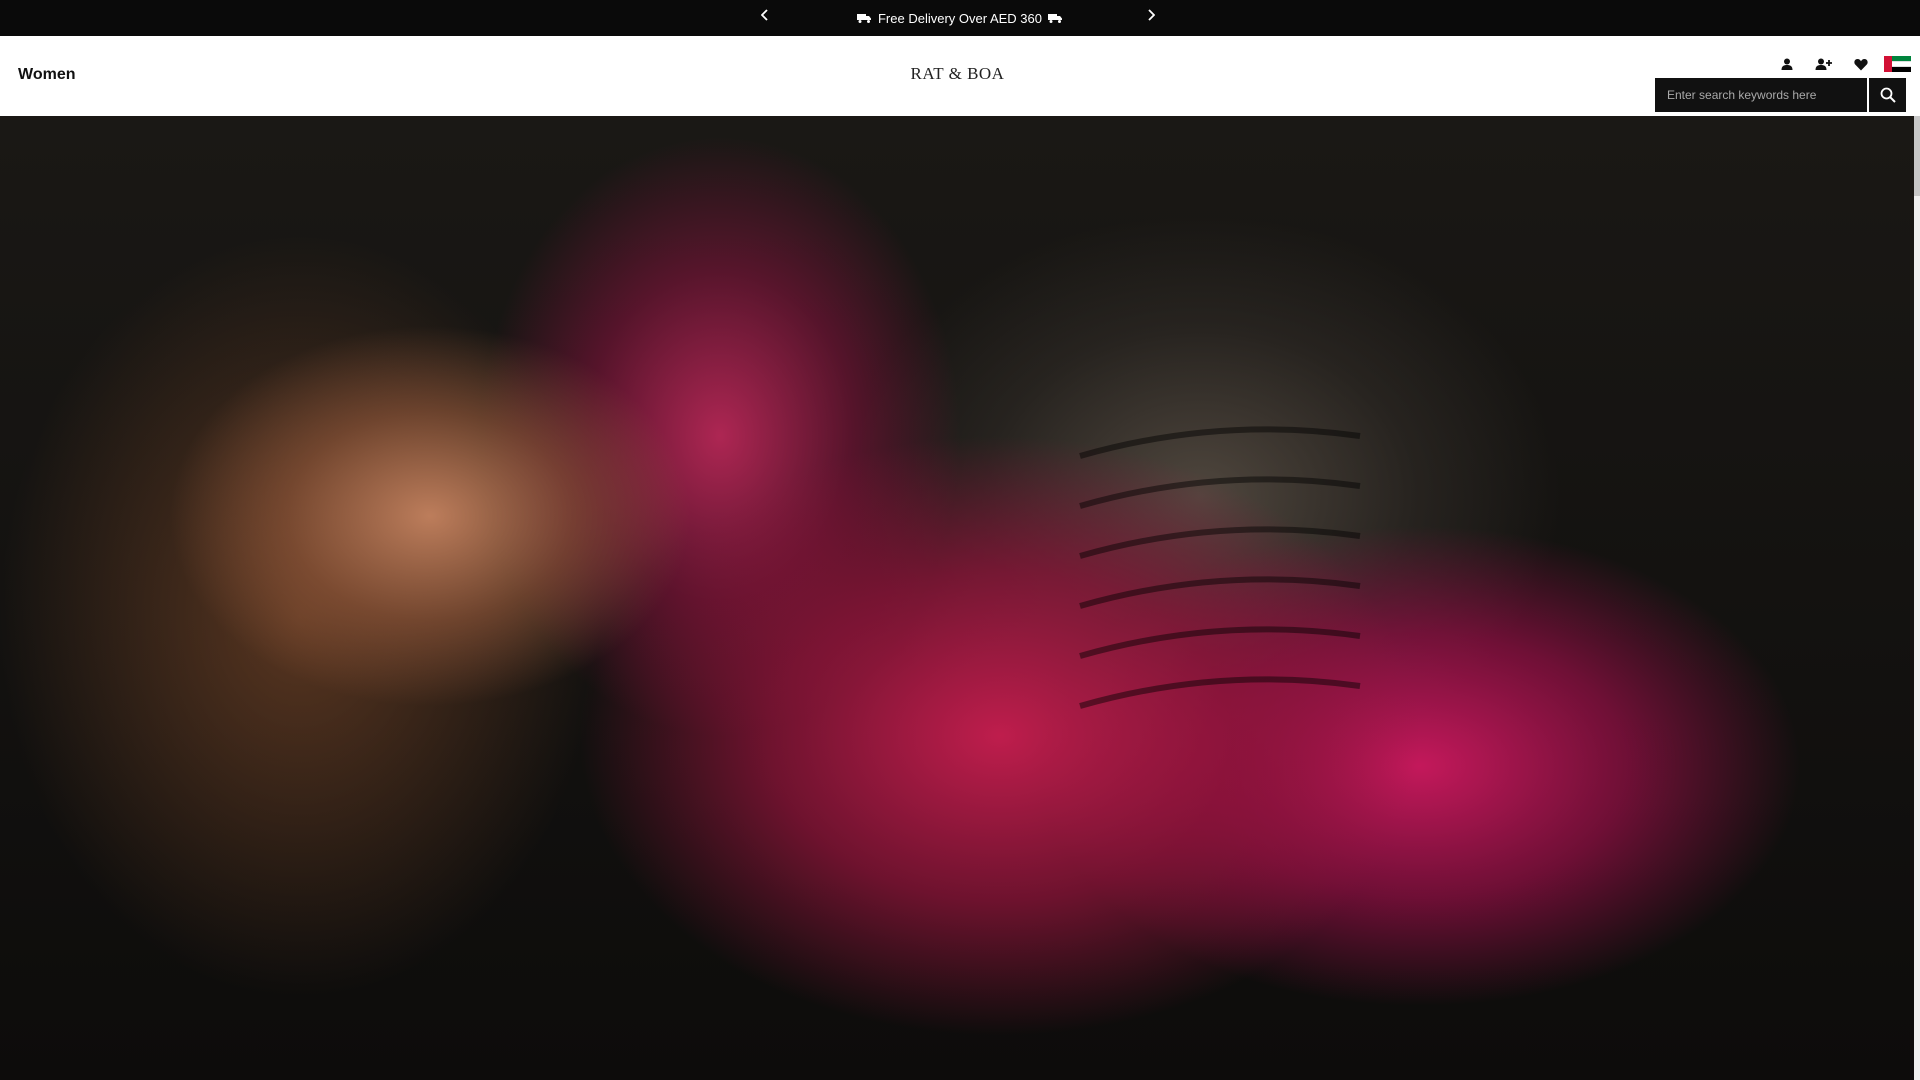 The height and width of the screenshot is (1080, 1920). I want to click on scrollbar-thumb, so click(1917, 156).